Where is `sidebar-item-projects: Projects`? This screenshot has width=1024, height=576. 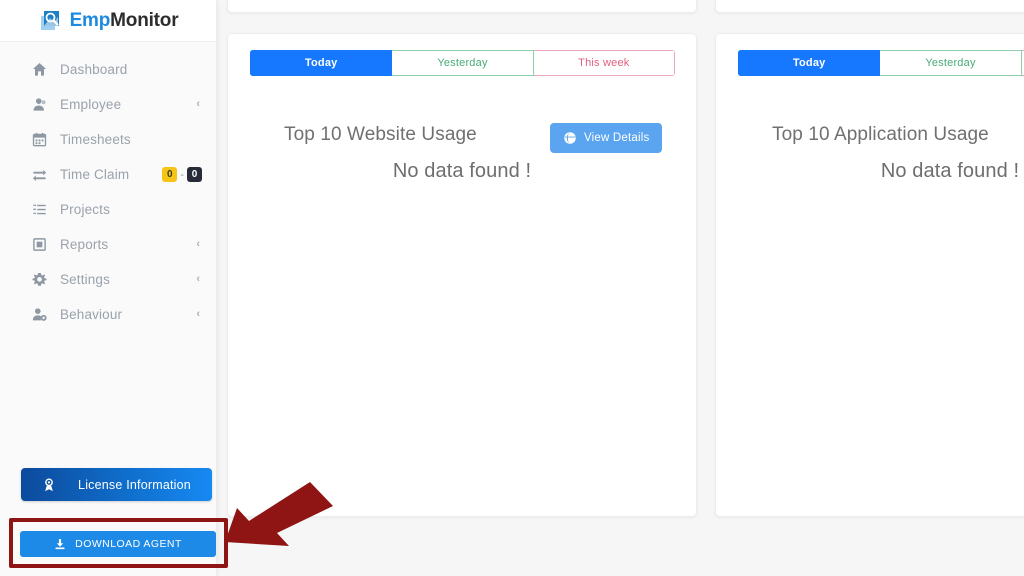 sidebar-item-projects: Projects is located at coordinates (108, 209).